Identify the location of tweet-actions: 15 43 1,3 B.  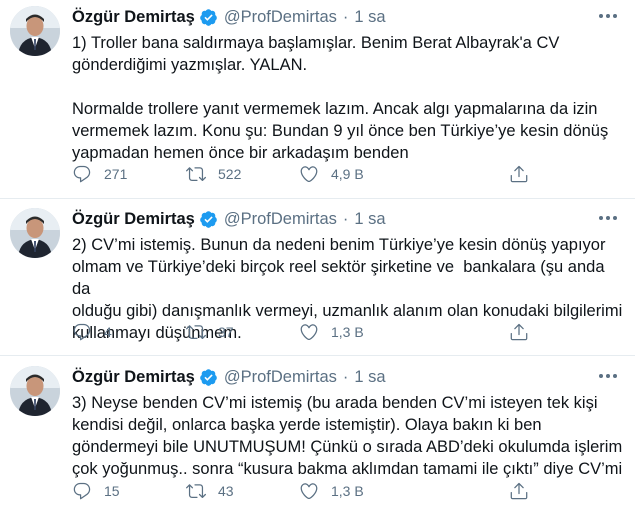
(307, 491).